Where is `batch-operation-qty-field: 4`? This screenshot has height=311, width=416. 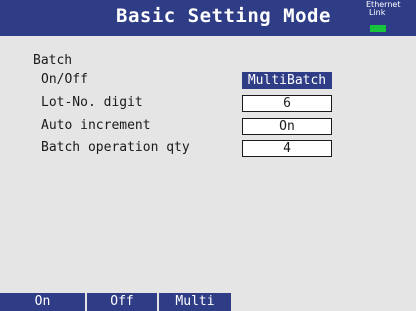
batch-operation-qty-field: 4 is located at coordinates (287, 148).